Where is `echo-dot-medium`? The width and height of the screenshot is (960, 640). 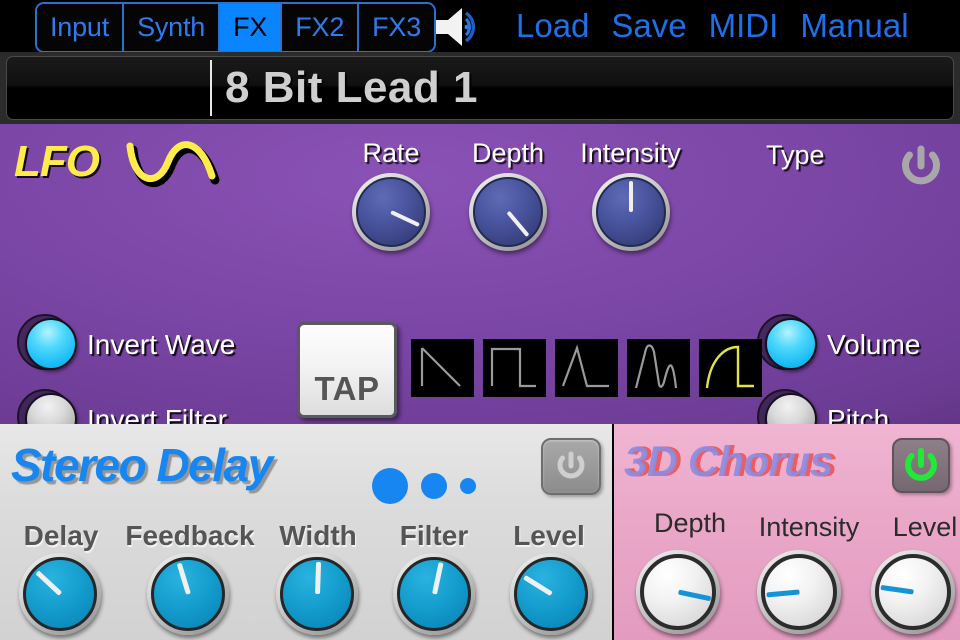 echo-dot-medium is located at coordinates (434, 486).